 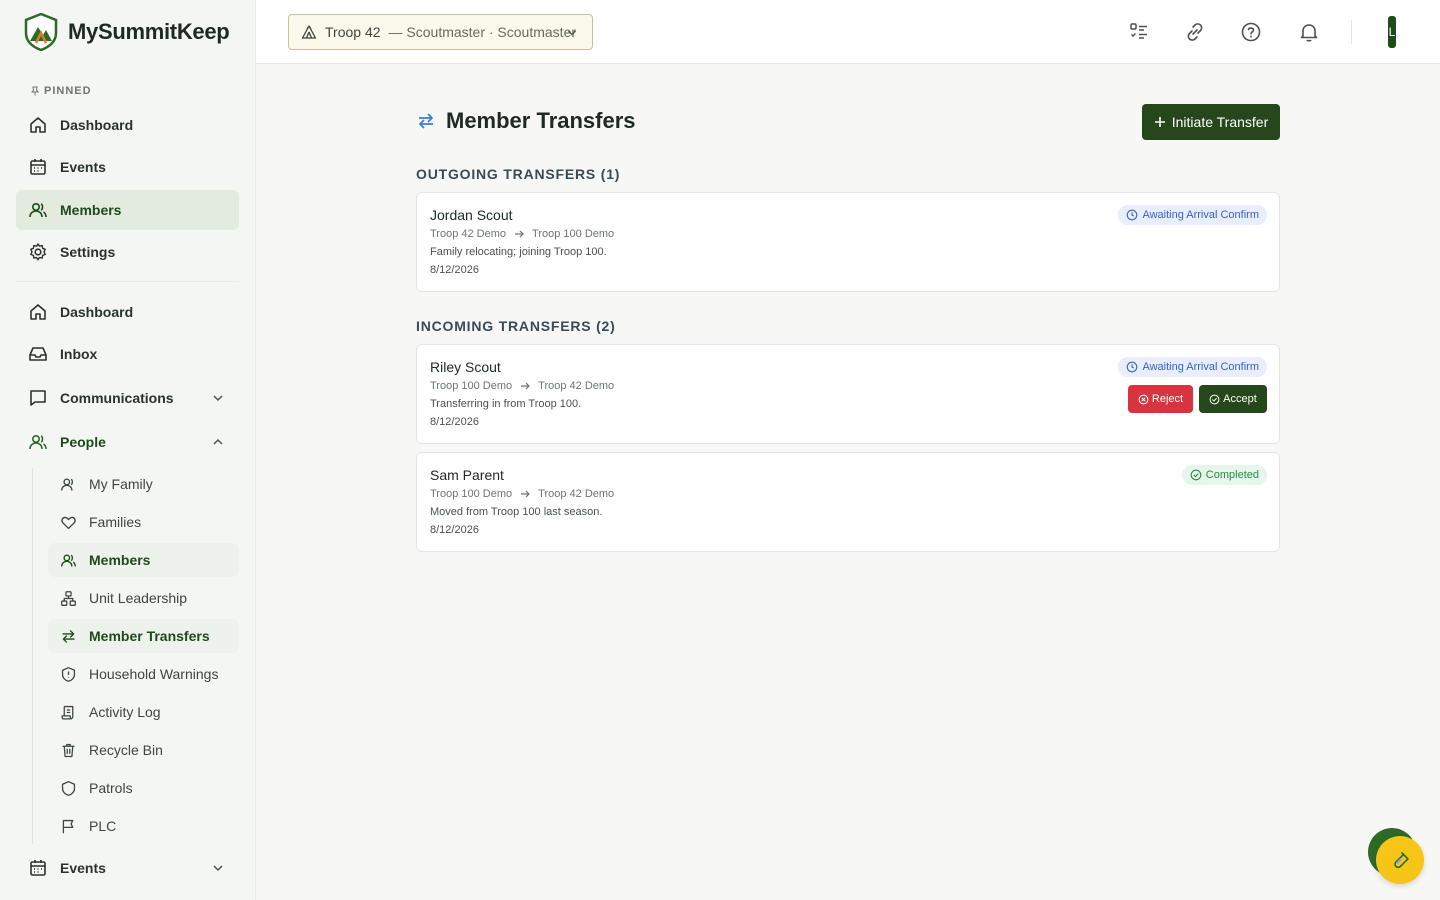 I want to click on status-badge: Awaiting Arrival Confirm, so click(x=1192, y=367).